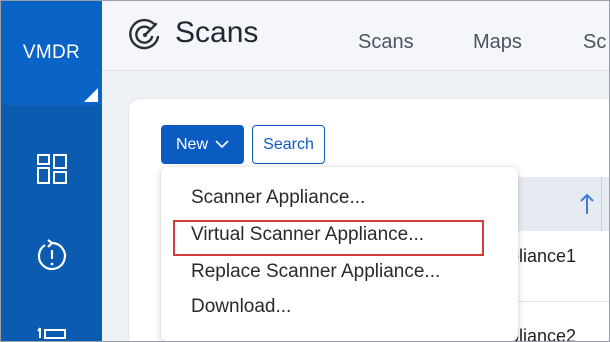  Describe the element at coordinates (542, 256) in the screenshot. I see `table-cell-name: pliance1` at that location.